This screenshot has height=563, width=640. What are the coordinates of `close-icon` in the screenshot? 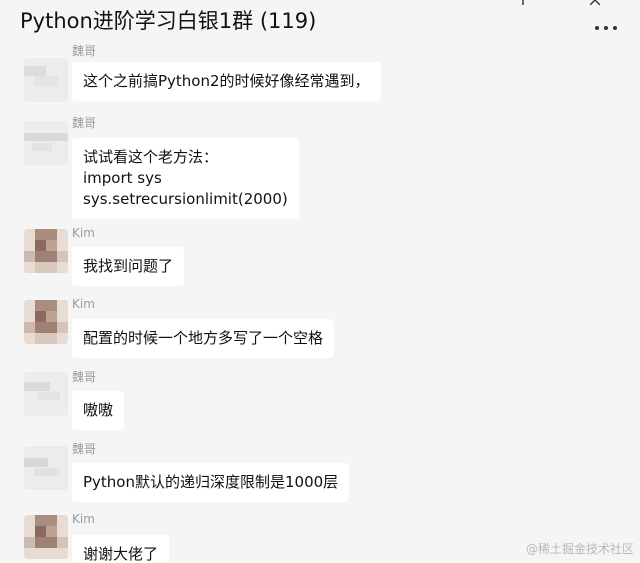 It's located at (595, 4).